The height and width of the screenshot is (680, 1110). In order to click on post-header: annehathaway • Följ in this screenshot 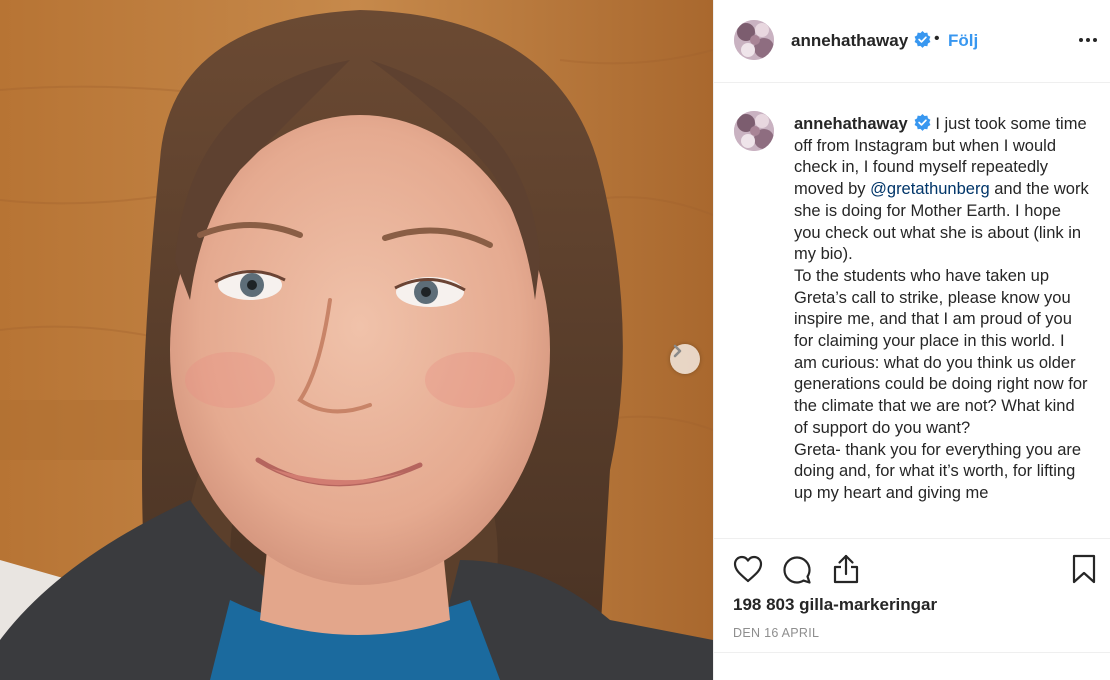, I will do `click(912, 41)`.